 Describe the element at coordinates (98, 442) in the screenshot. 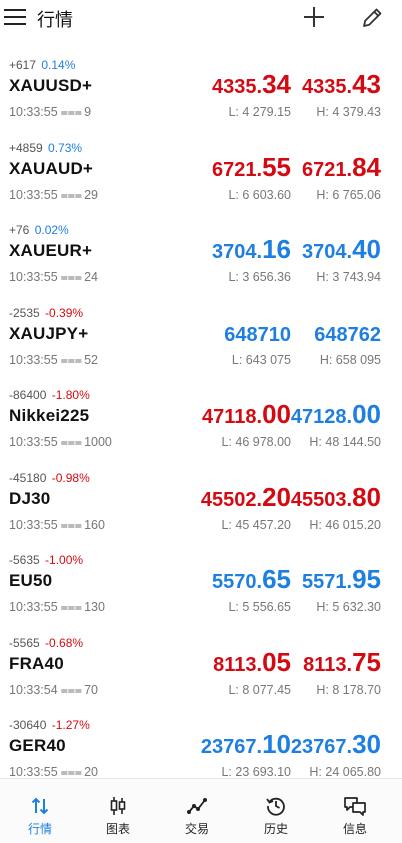

I see `spread-value: 1000` at that location.